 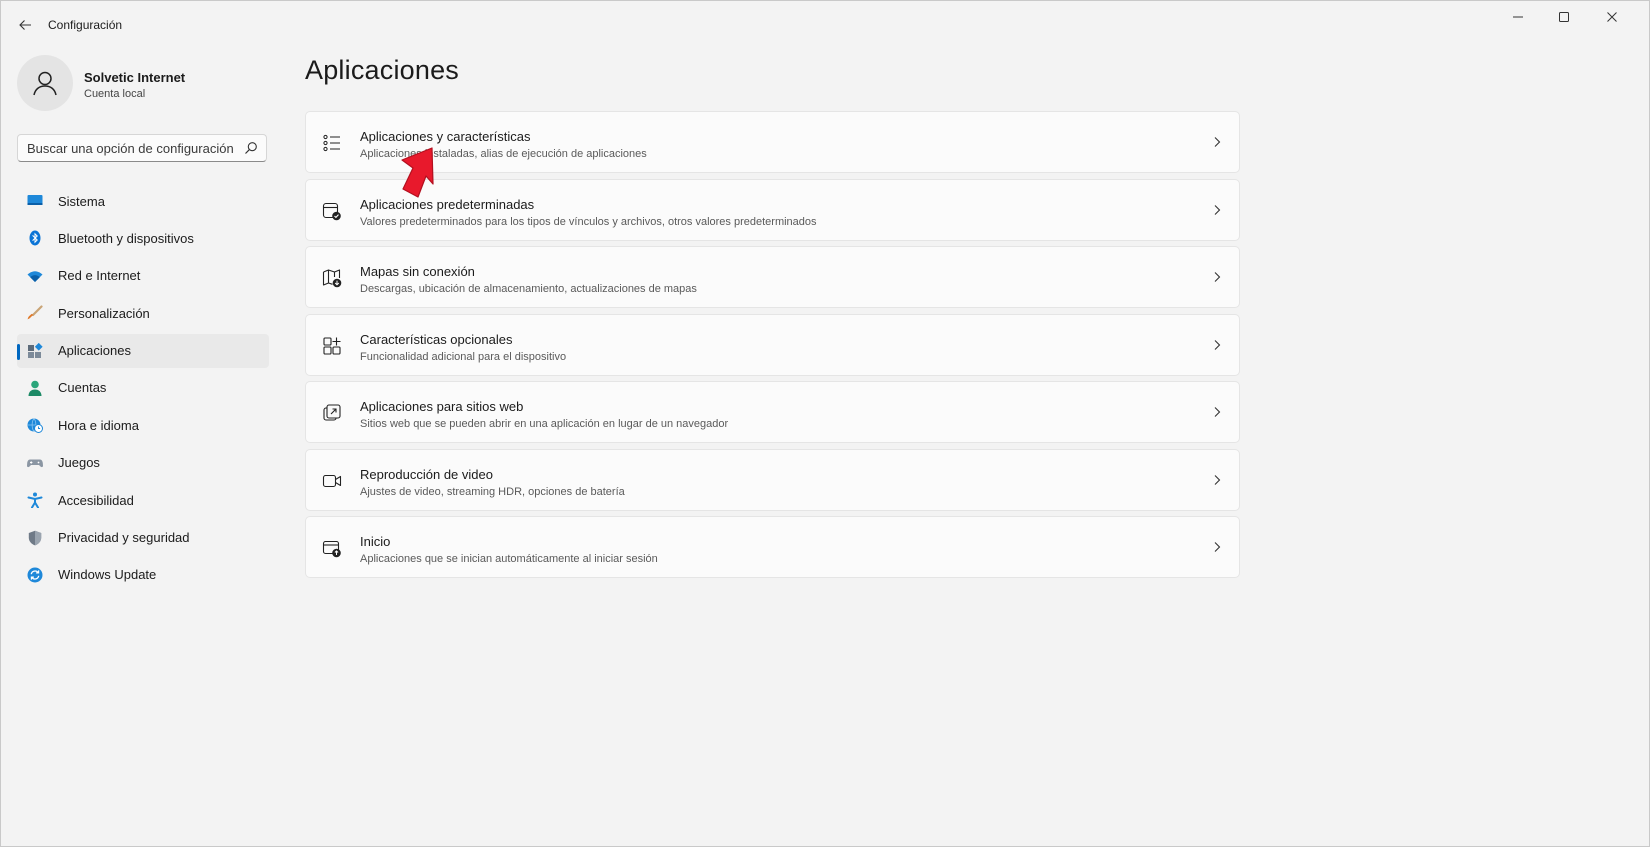 What do you see at coordinates (331, 211) in the screenshot?
I see `default-app-icon` at bounding box center [331, 211].